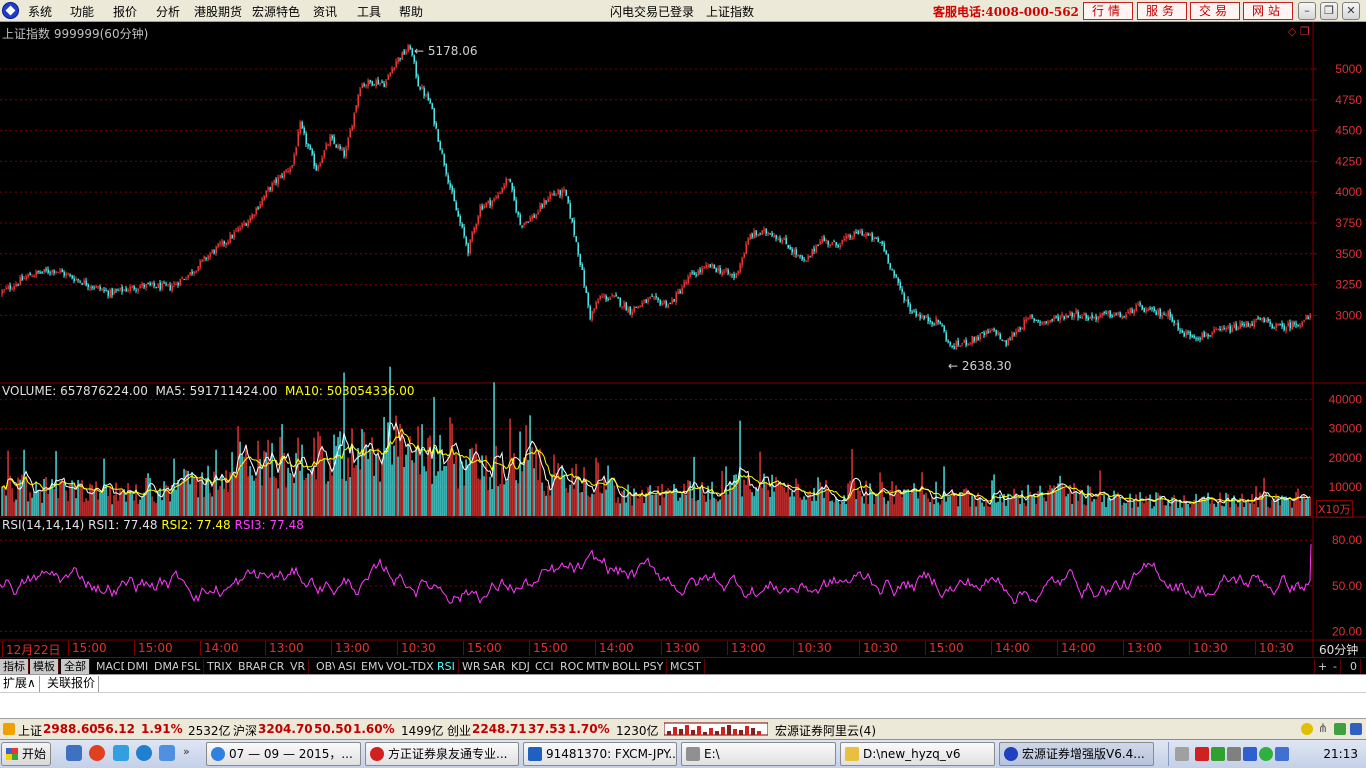 The image size is (1366, 768). What do you see at coordinates (686, 666) in the screenshot?
I see `indicator-tab: MCST` at bounding box center [686, 666].